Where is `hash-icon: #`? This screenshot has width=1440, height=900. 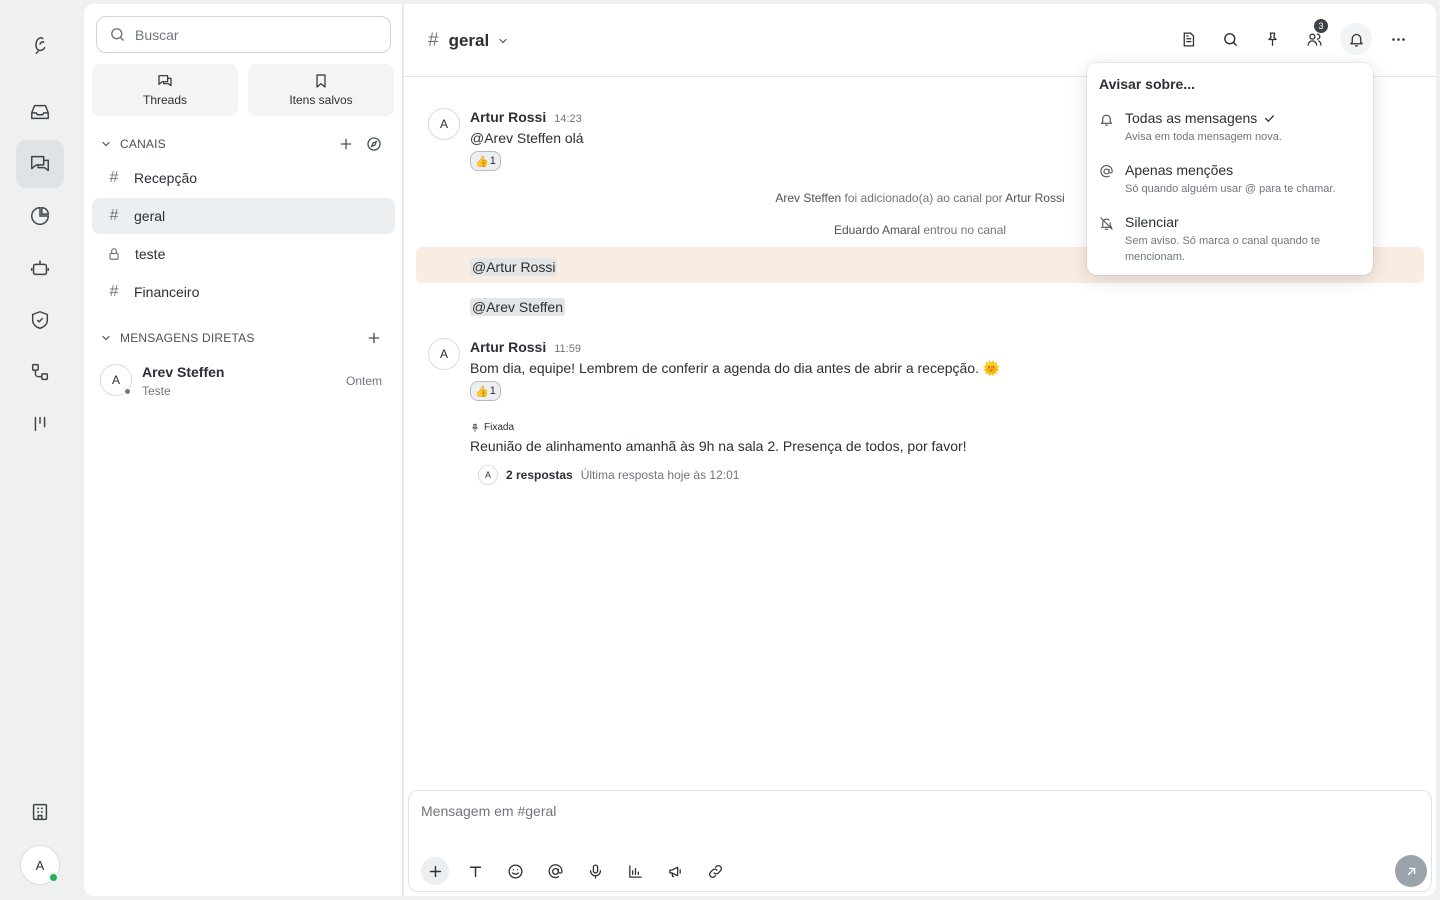
hash-icon: # is located at coordinates (433, 40).